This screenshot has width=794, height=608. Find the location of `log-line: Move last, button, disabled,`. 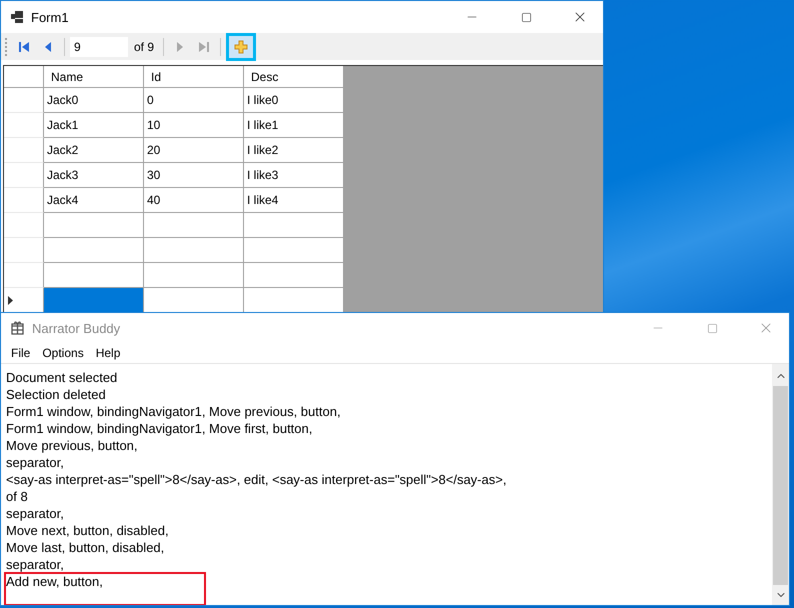

log-line: Move last, button, disabled, is located at coordinates (86, 547).